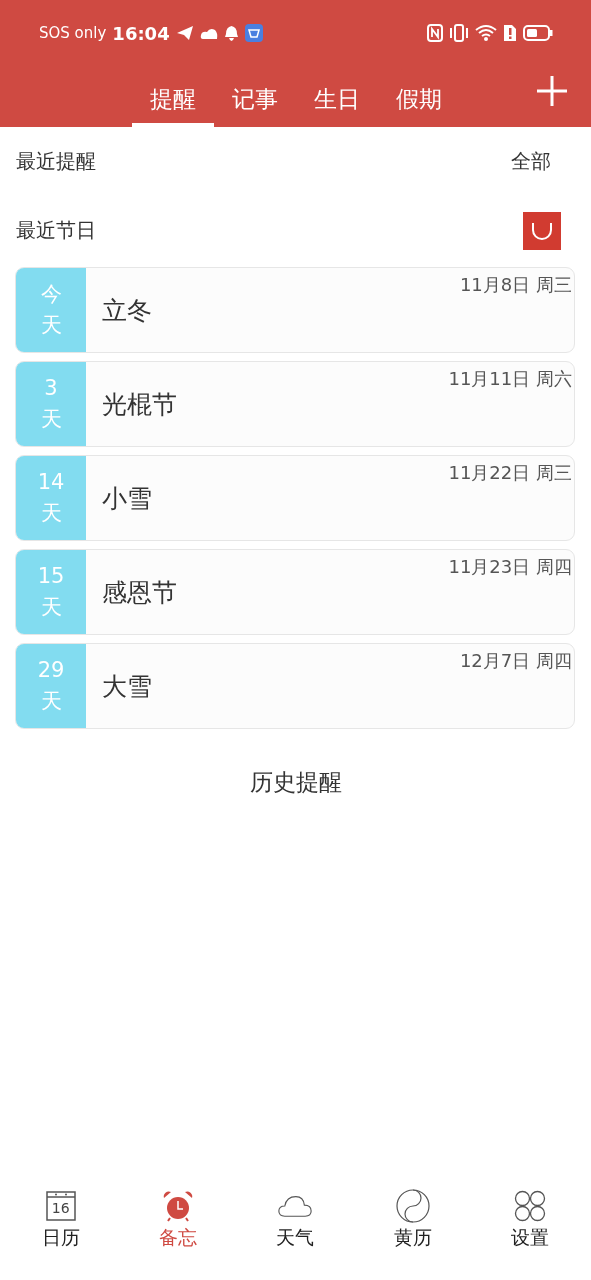 Image resolution: width=591 pixels, height=1280 pixels. Describe the element at coordinates (510, 567) in the screenshot. I see `holiday-date: 11月23日 周四` at that location.